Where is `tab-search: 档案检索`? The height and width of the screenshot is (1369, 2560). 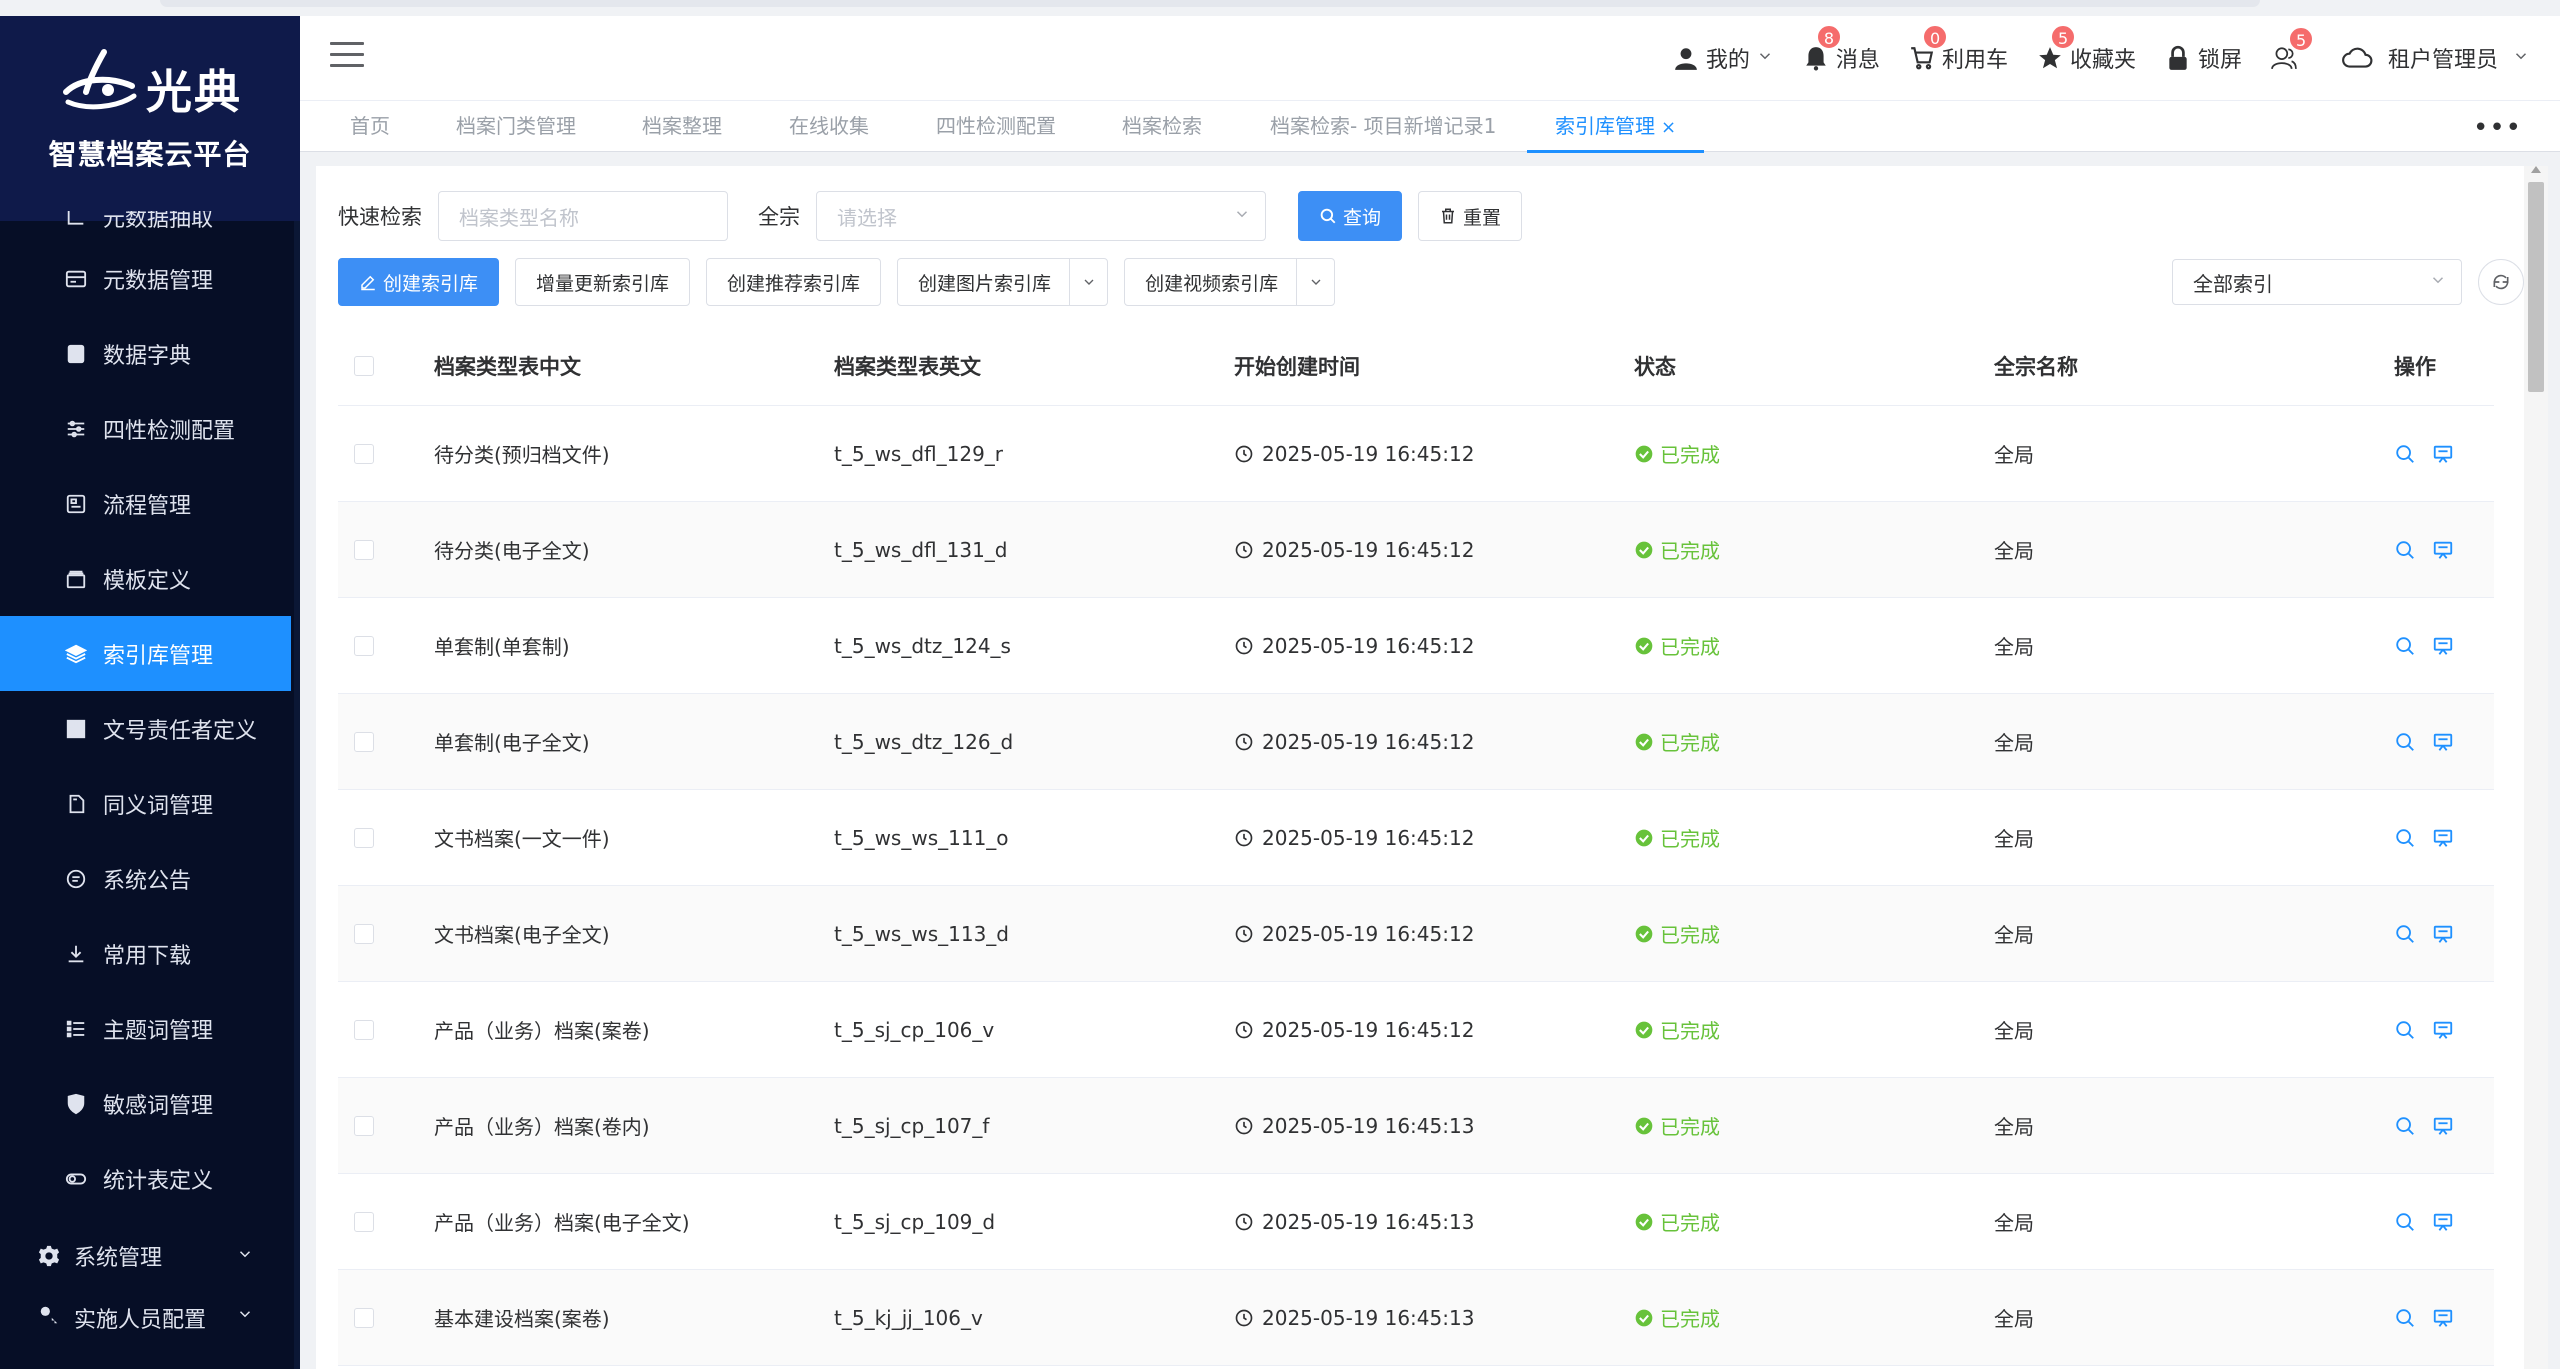 tab-search: 档案检索 is located at coordinates (1162, 127).